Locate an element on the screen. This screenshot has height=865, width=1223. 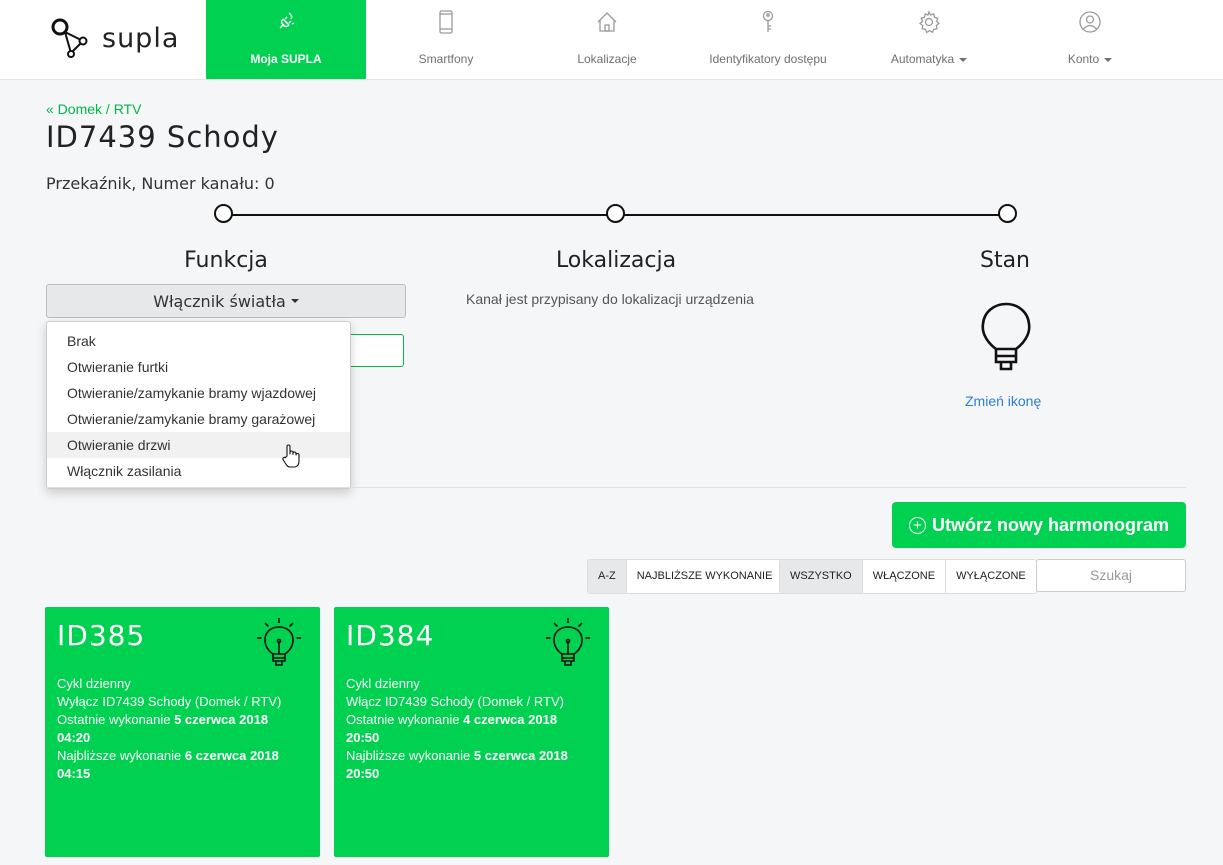
nav-lokalizacje: Lokalizacje is located at coordinates (607, 39).